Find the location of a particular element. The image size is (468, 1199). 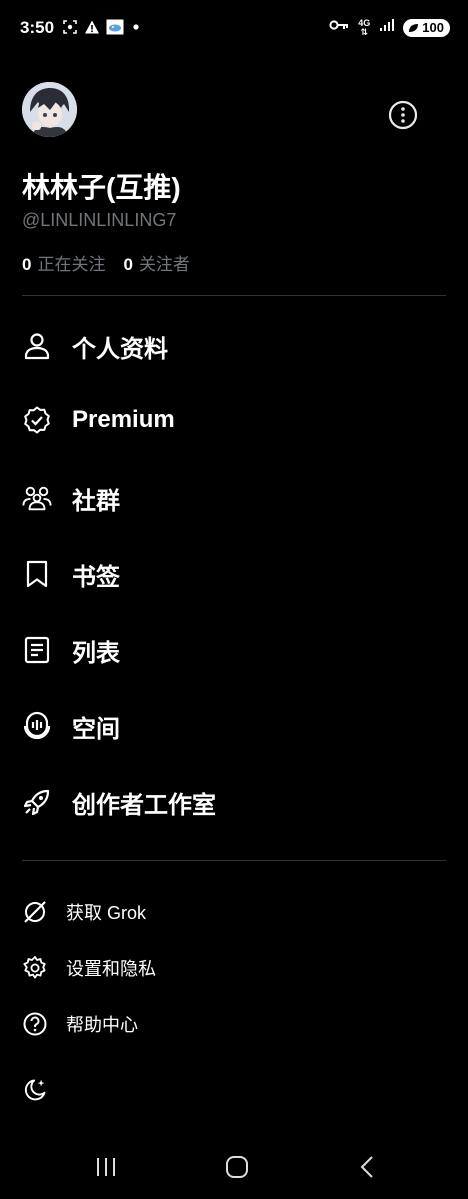

theme-toggle-button is located at coordinates (35, 1090).